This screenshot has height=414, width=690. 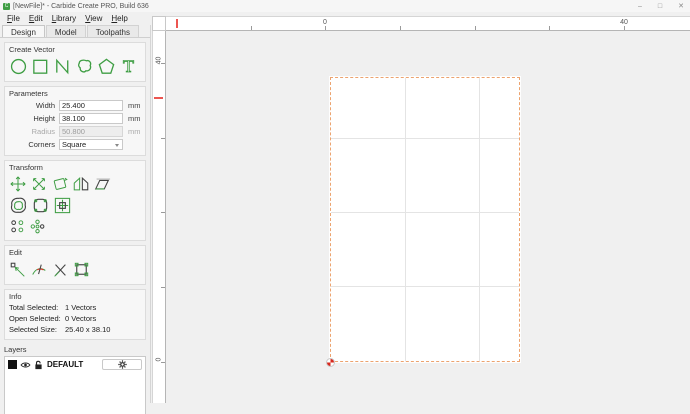 I want to click on tool-grid-array, so click(x=17, y=226).